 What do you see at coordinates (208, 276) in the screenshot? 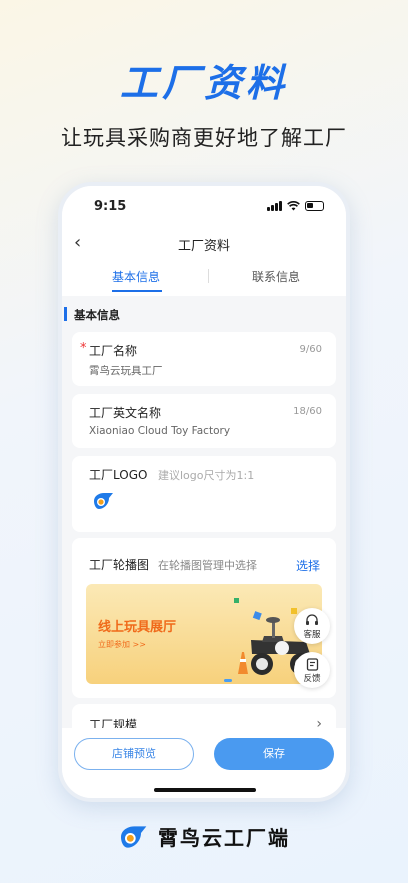
I see `tab-divider` at bounding box center [208, 276].